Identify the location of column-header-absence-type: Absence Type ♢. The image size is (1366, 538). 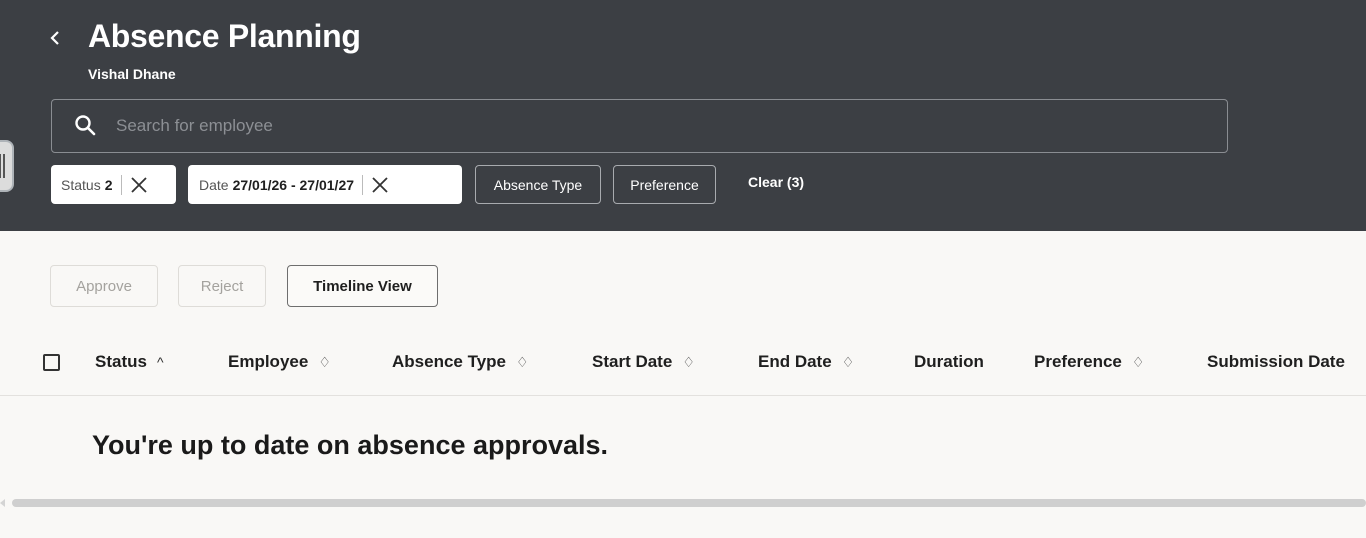
(460, 362).